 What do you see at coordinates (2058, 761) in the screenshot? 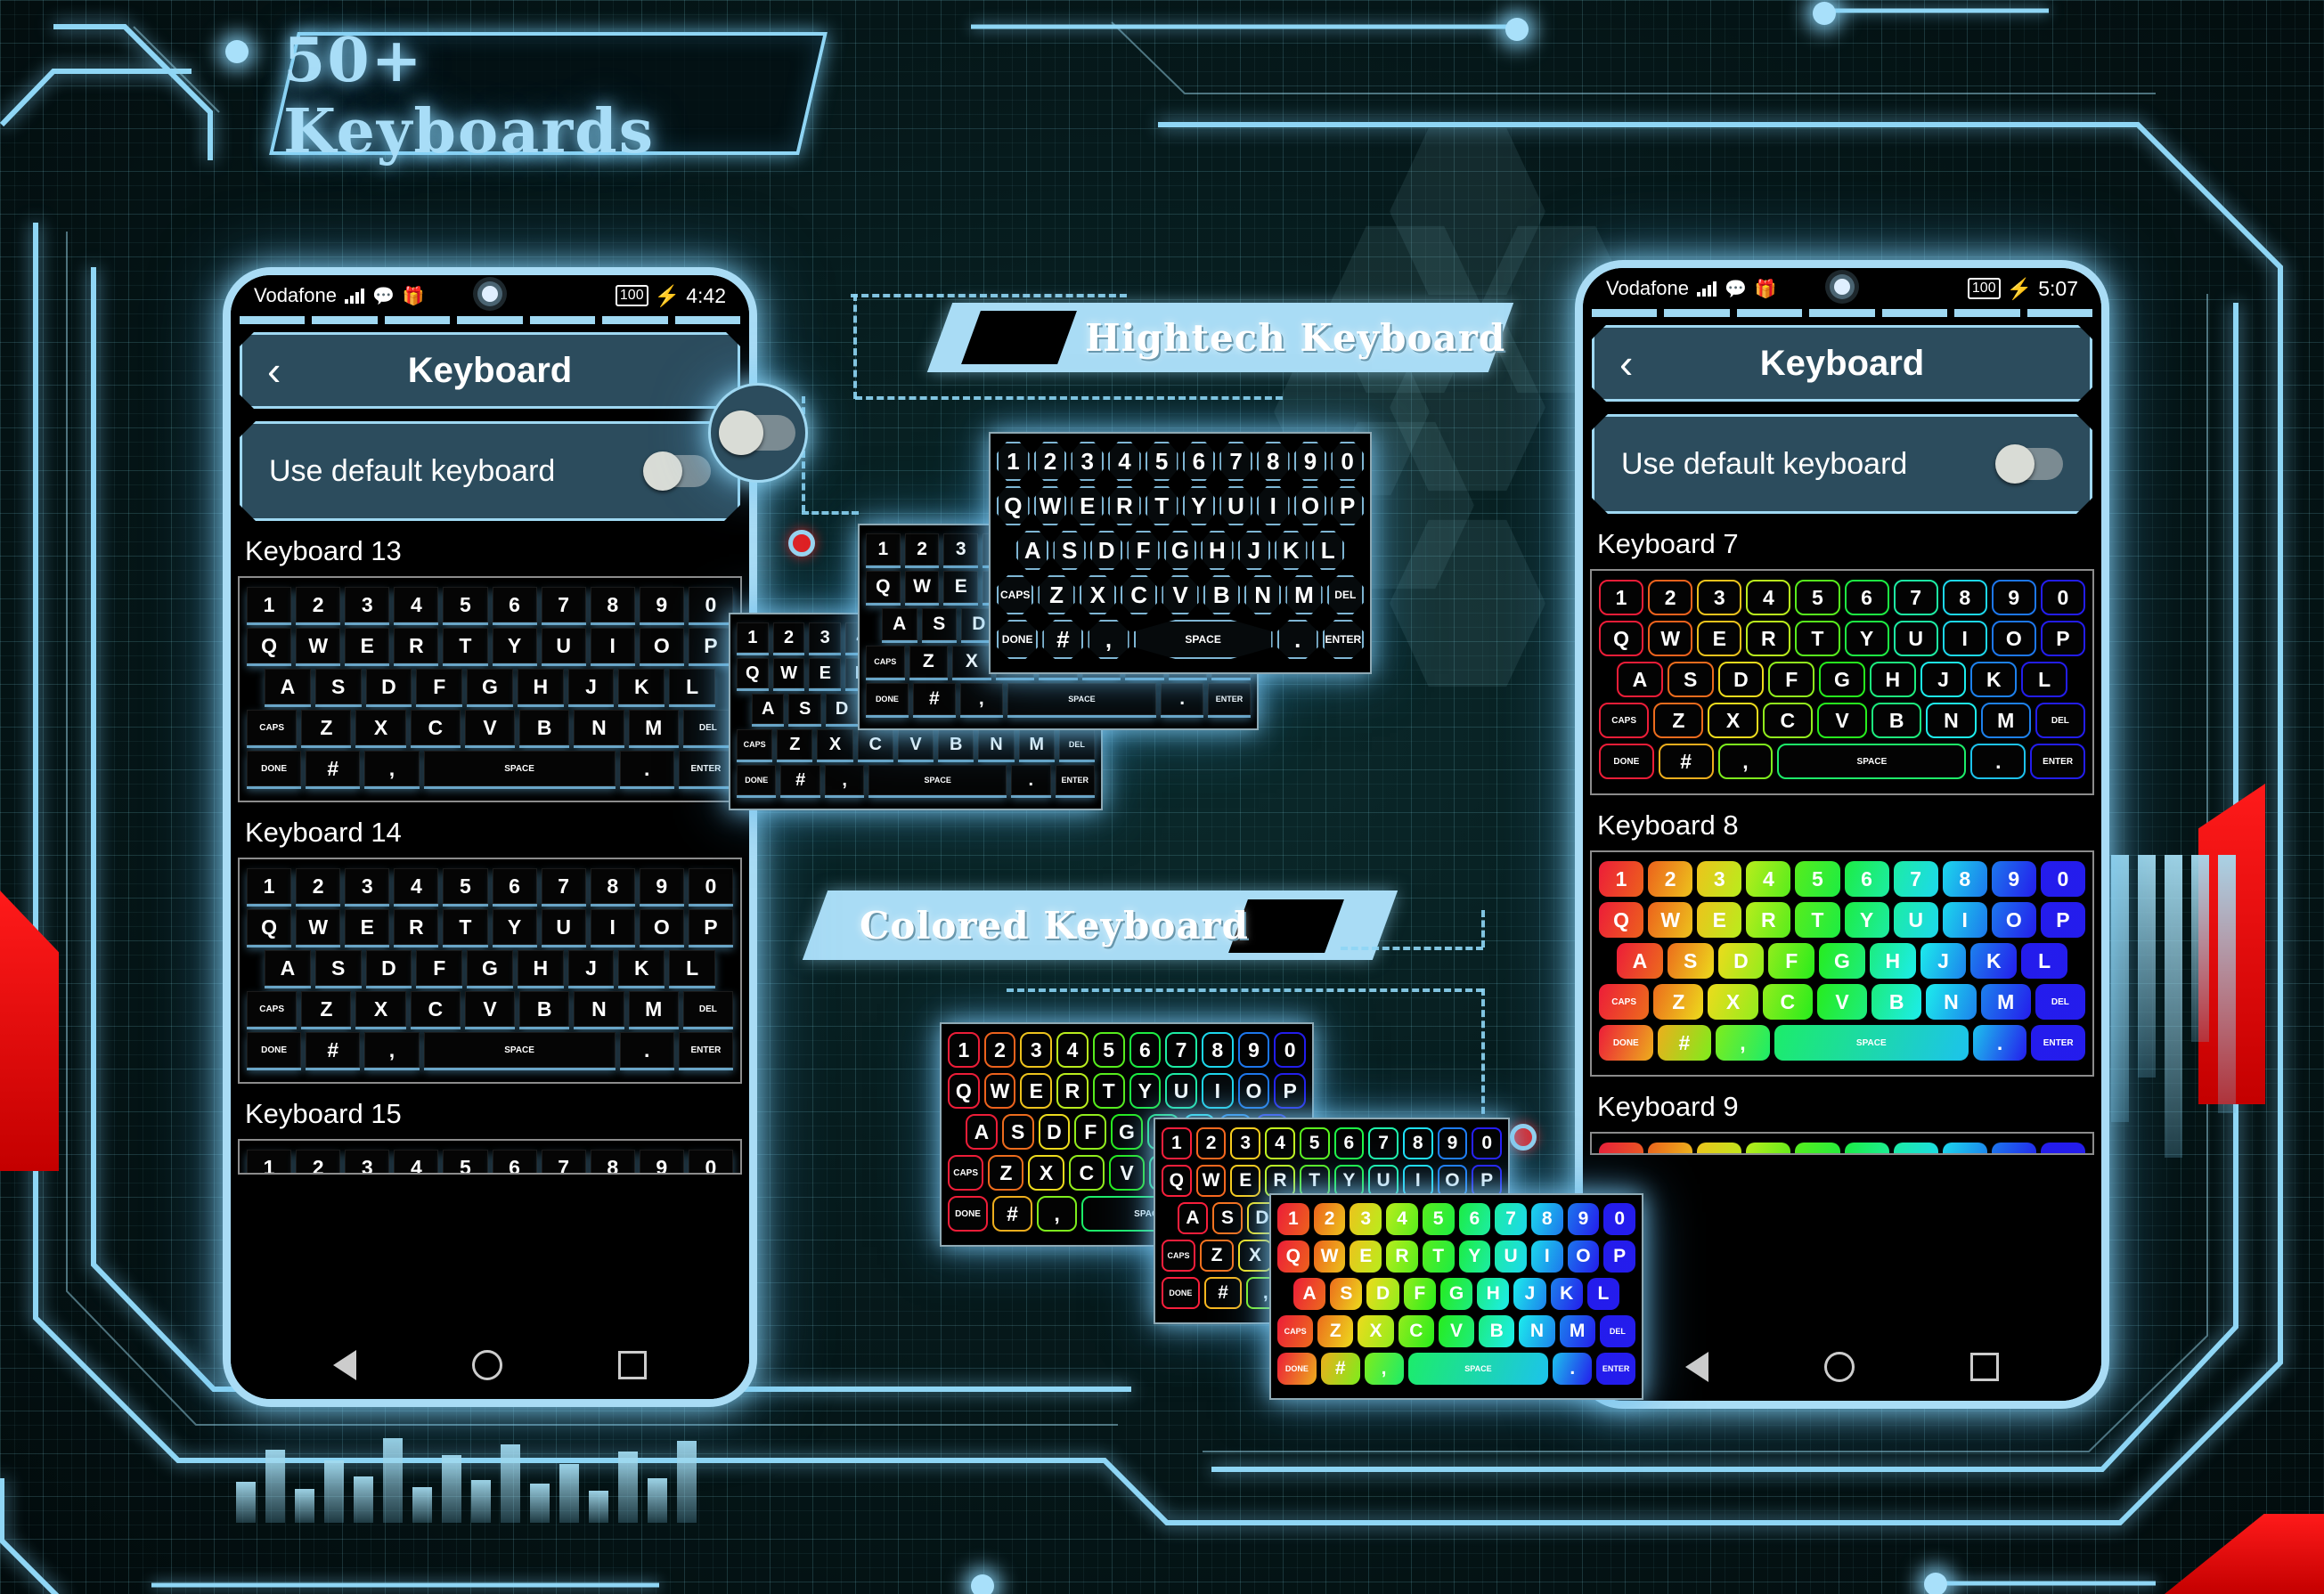
I see `key-enter: ENTER` at bounding box center [2058, 761].